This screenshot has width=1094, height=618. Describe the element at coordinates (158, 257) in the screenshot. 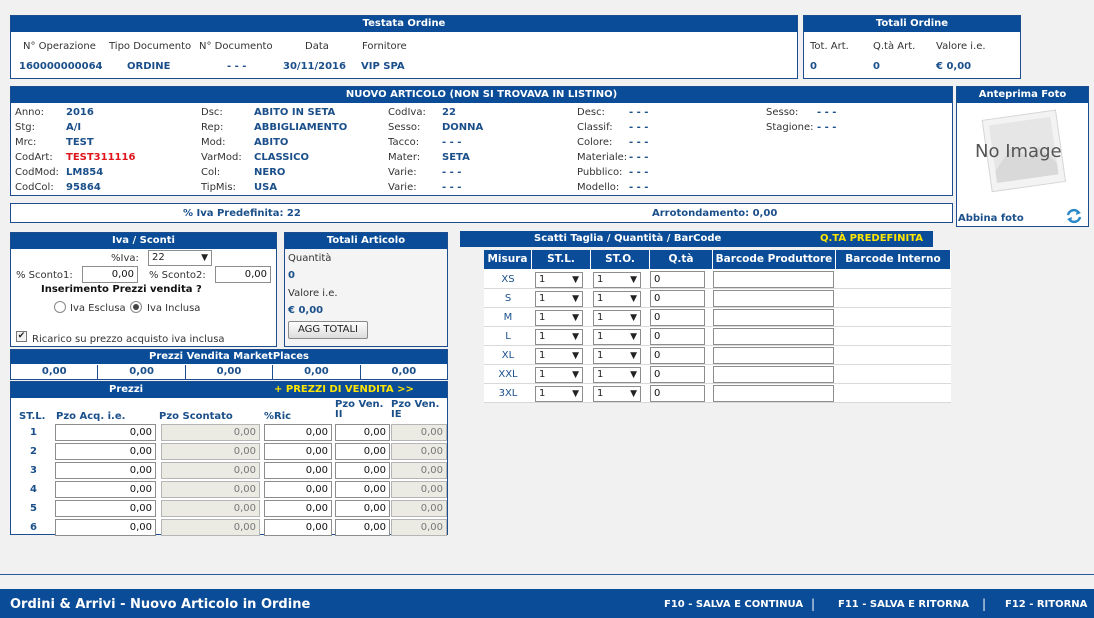

I see `iva-select-value: 22` at that location.